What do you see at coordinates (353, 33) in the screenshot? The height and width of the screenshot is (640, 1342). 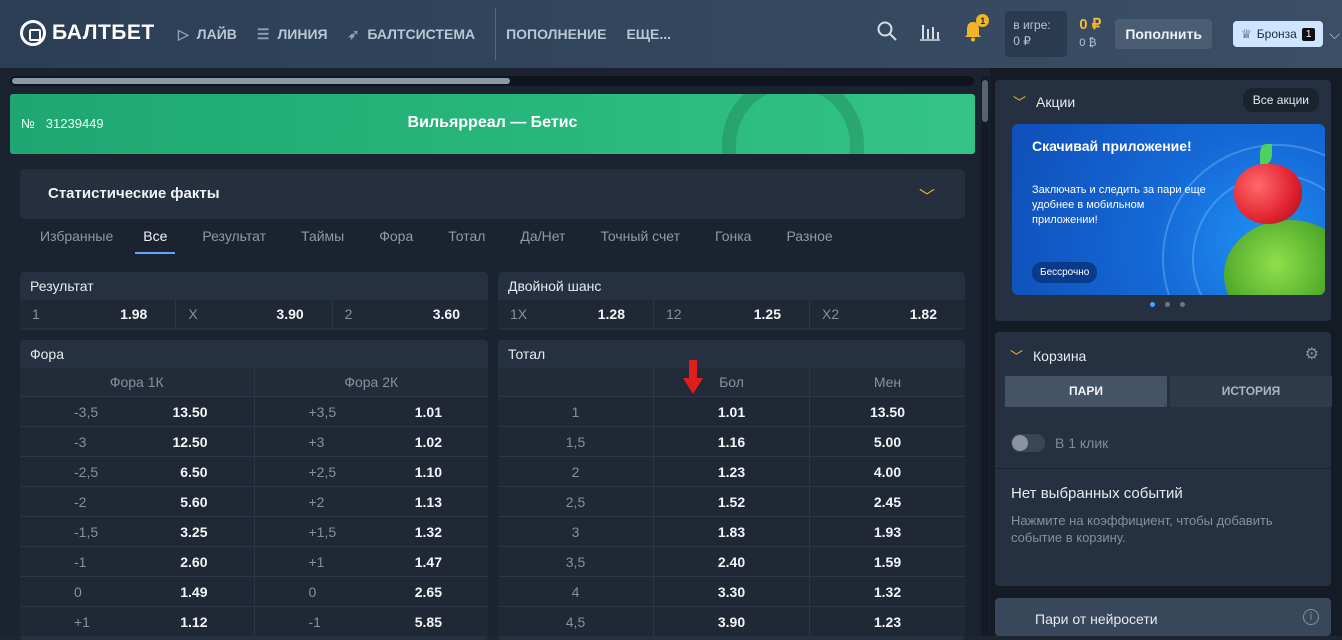 I see `rocket-icon: ➶` at bounding box center [353, 33].